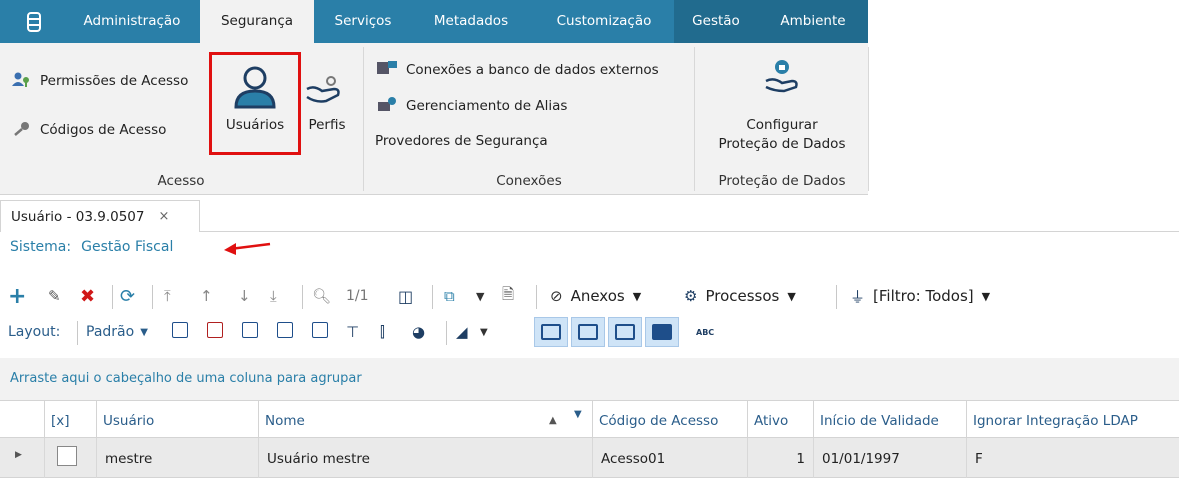 The width and height of the screenshot is (1179, 492). I want to click on sort-ascending-icon: ▲, so click(553, 420).